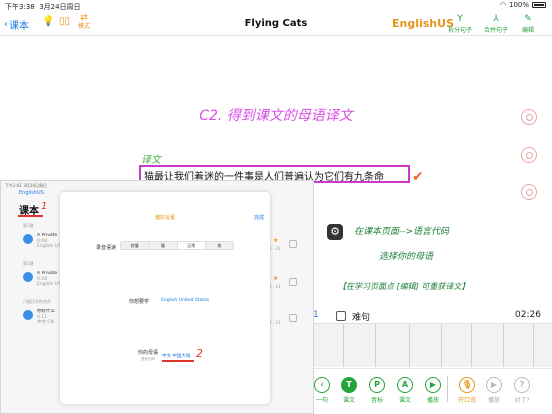 This screenshot has height=414, width=552. I want to click on toolbar-text: T 课文, so click(349, 390).